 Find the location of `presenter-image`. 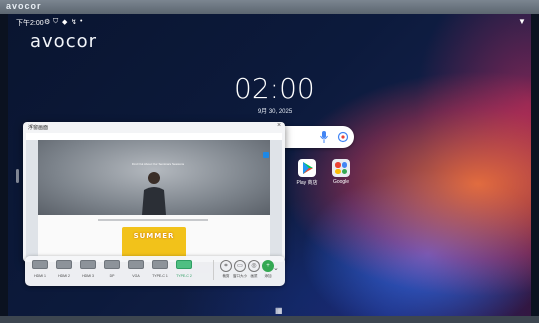

presenter-image is located at coordinates (154, 193).